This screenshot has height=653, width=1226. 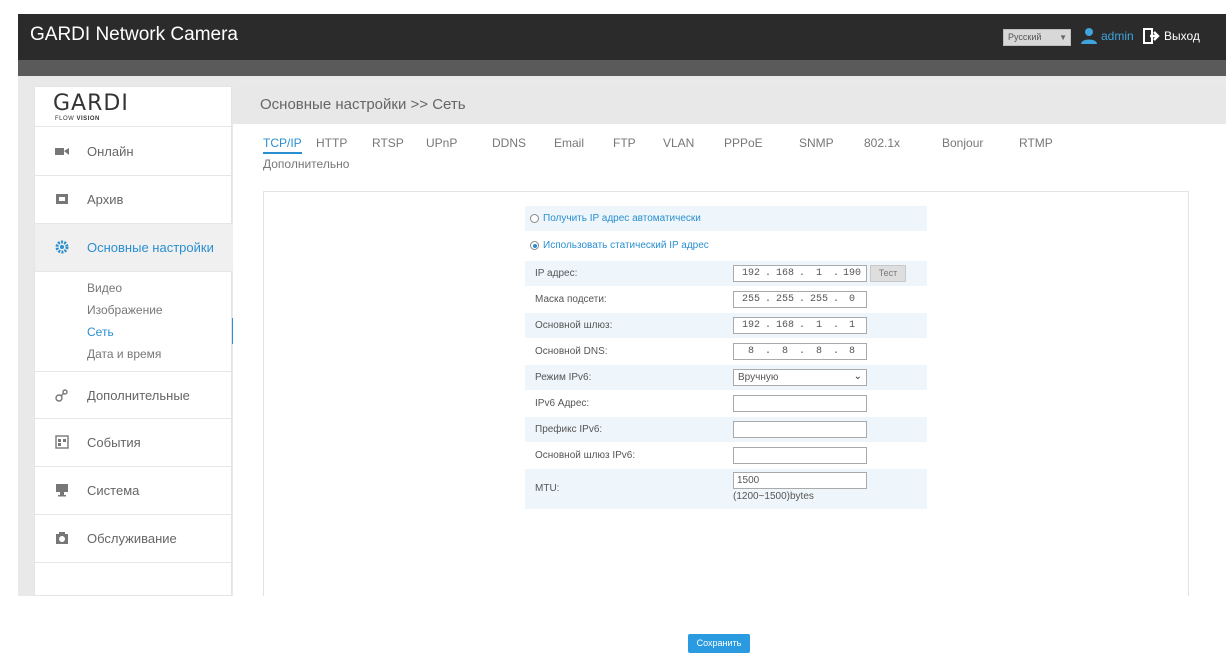 I want to click on dns-field: 8. 8. 8. 8, so click(x=800, y=351).